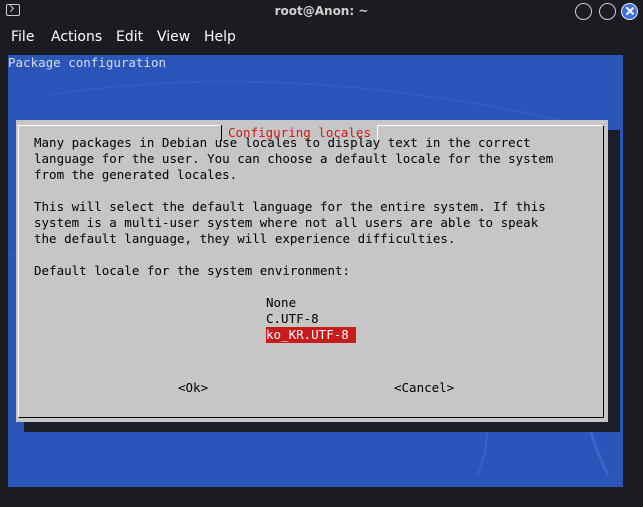 The image size is (643, 507). What do you see at coordinates (193, 388) in the screenshot?
I see `ok-button: <Ok>` at bounding box center [193, 388].